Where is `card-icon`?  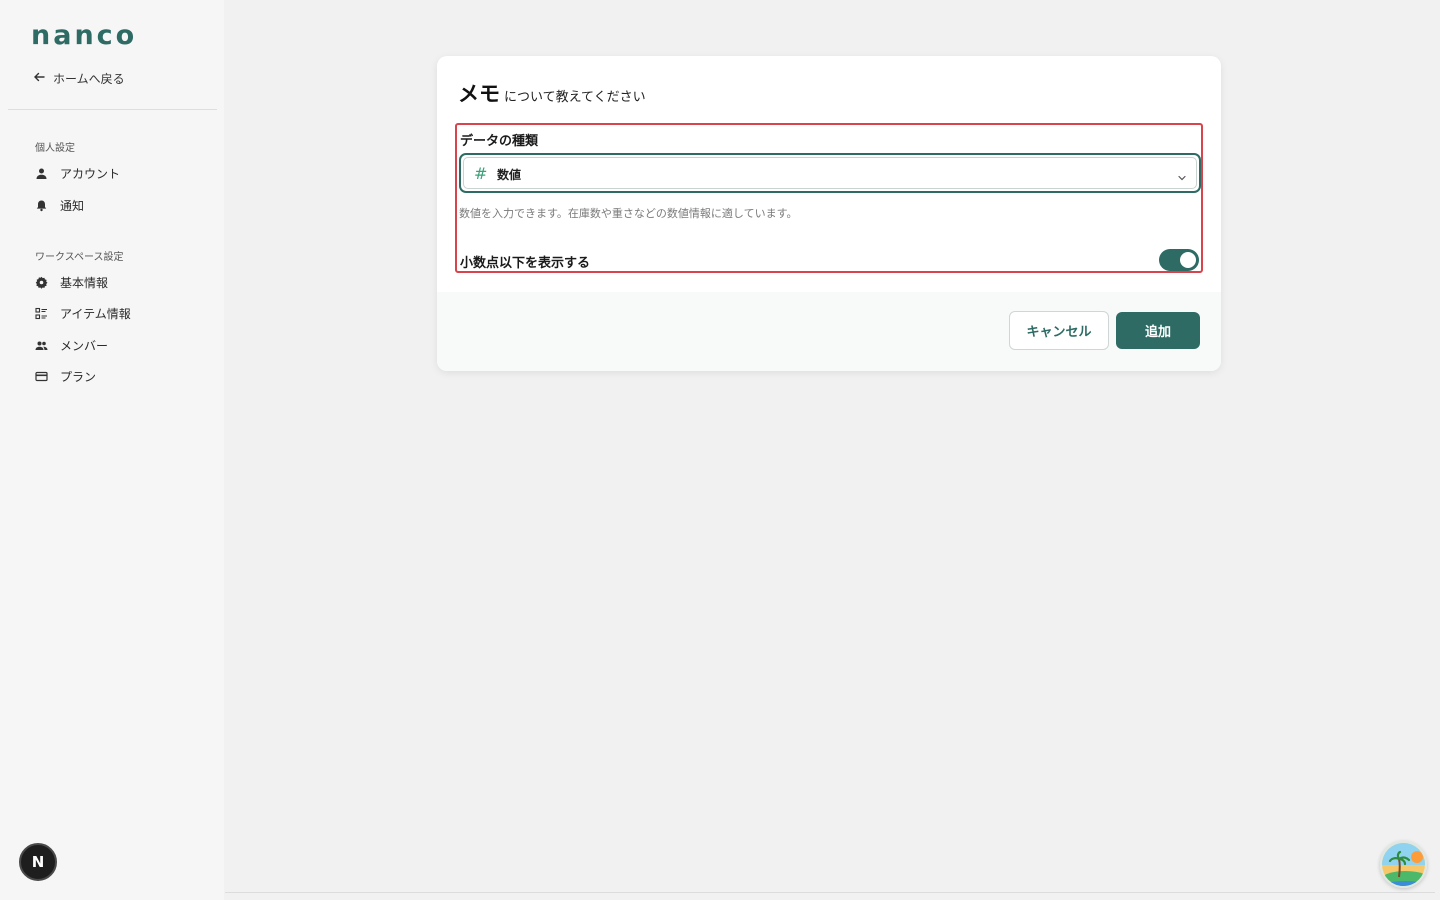
card-icon is located at coordinates (41, 376).